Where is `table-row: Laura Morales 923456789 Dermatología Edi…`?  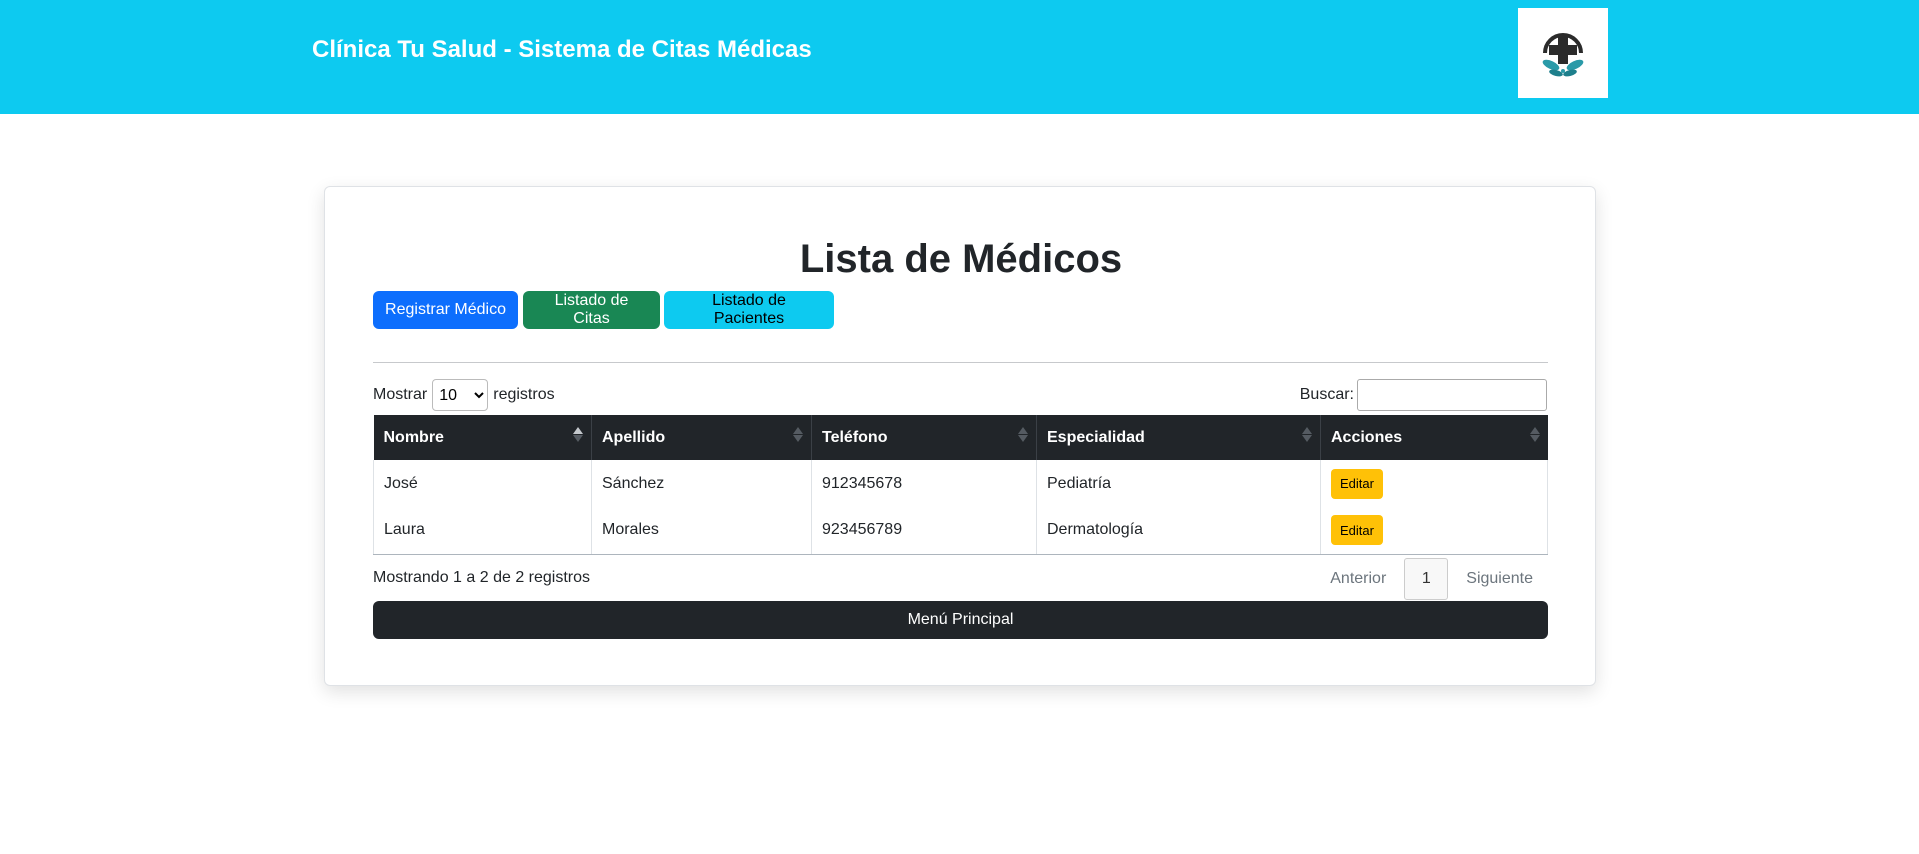
table-row: Laura Morales 923456789 Dermatología Edi… is located at coordinates (960, 531).